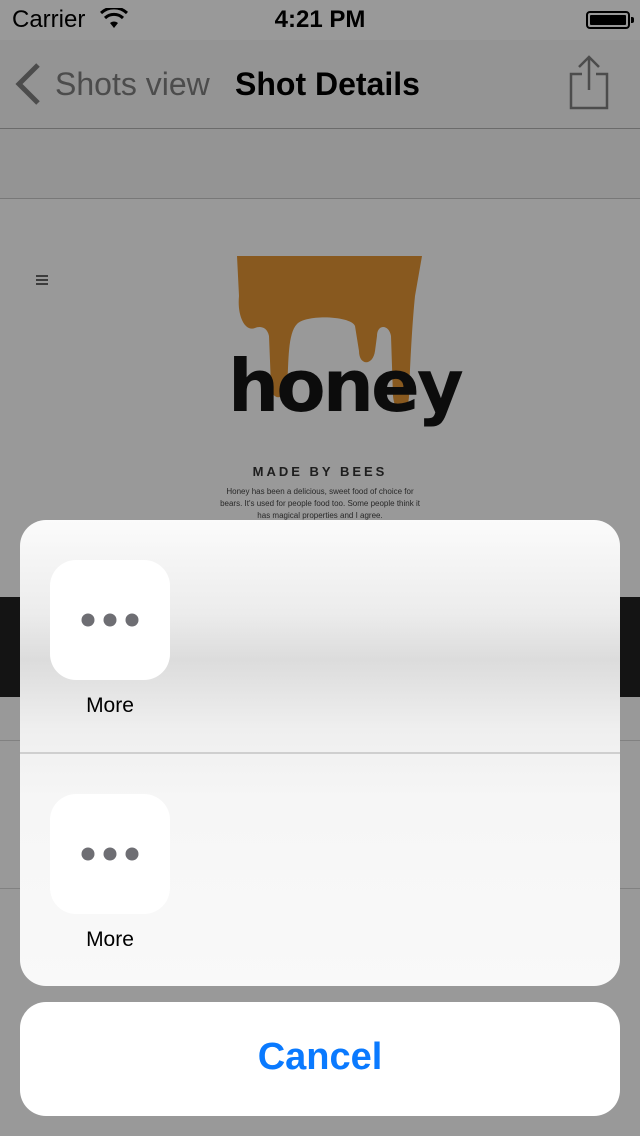 The height and width of the screenshot is (1136, 640). I want to click on cancel-label: Cancel, so click(320, 1057).